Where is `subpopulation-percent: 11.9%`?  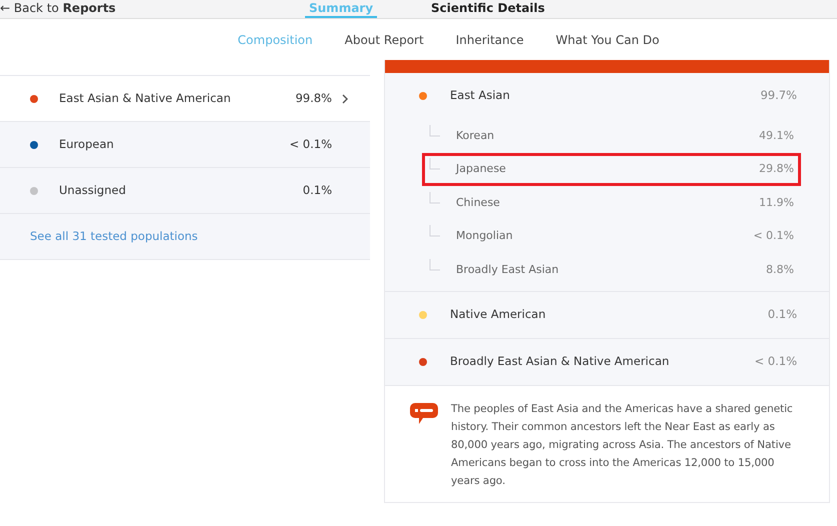 subpopulation-percent: 11.9% is located at coordinates (776, 202).